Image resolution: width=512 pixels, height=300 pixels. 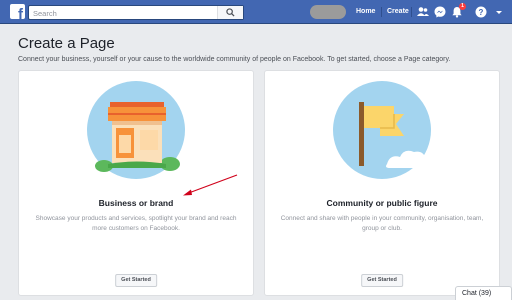 What do you see at coordinates (365, 11) in the screenshot?
I see `home-link: Home` at bounding box center [365, 11].